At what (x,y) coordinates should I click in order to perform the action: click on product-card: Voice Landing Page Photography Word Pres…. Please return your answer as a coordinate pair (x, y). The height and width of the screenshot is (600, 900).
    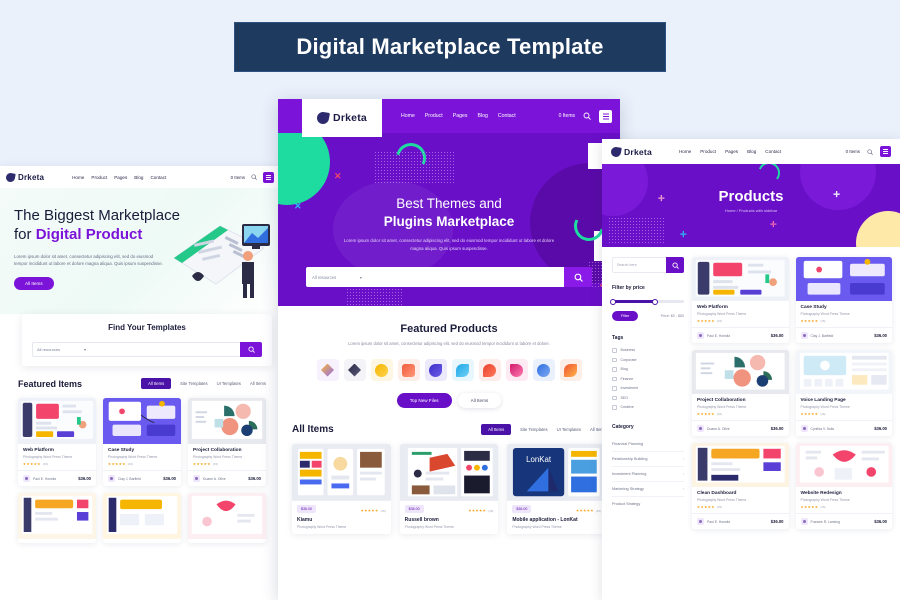
    Looking at the image, I should click on (843, 393).